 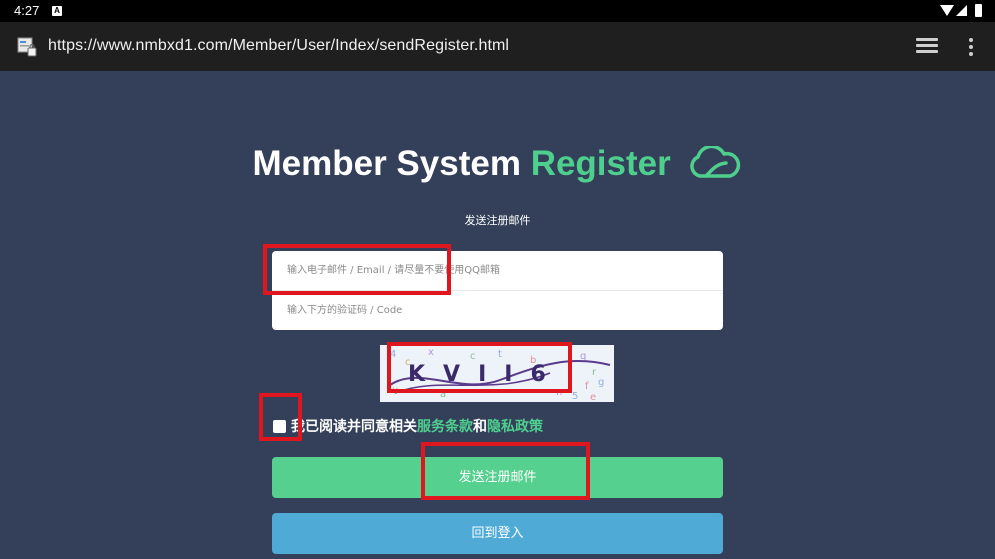 What do you see at coordinates (971, 47) in the screenshot?
I see `more-vert-icon` at bounding box center [971, 47].